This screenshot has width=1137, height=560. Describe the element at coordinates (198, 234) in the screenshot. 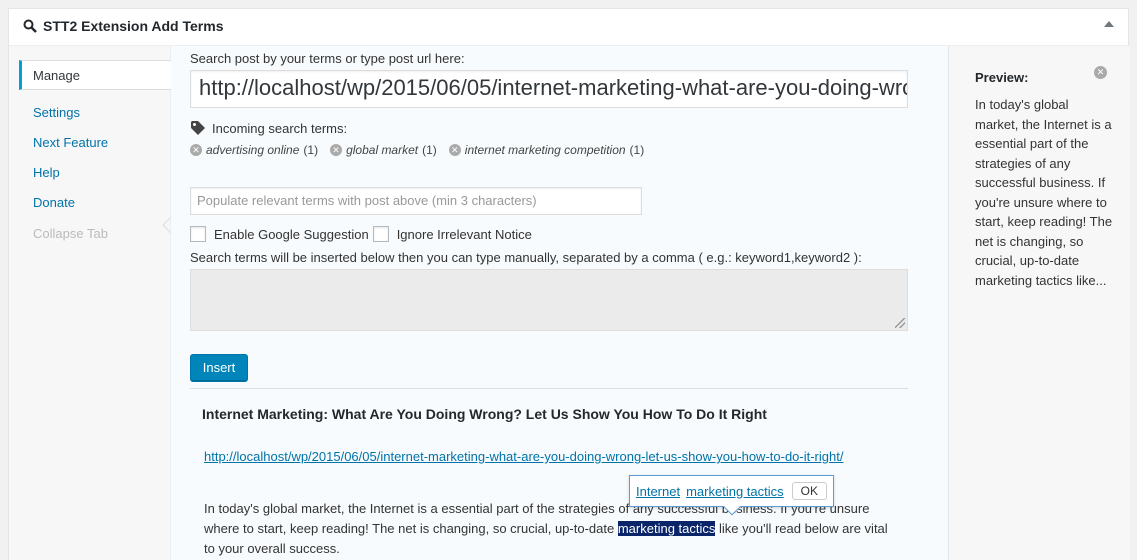

I see `google-suggestion-checkbox` at that location.